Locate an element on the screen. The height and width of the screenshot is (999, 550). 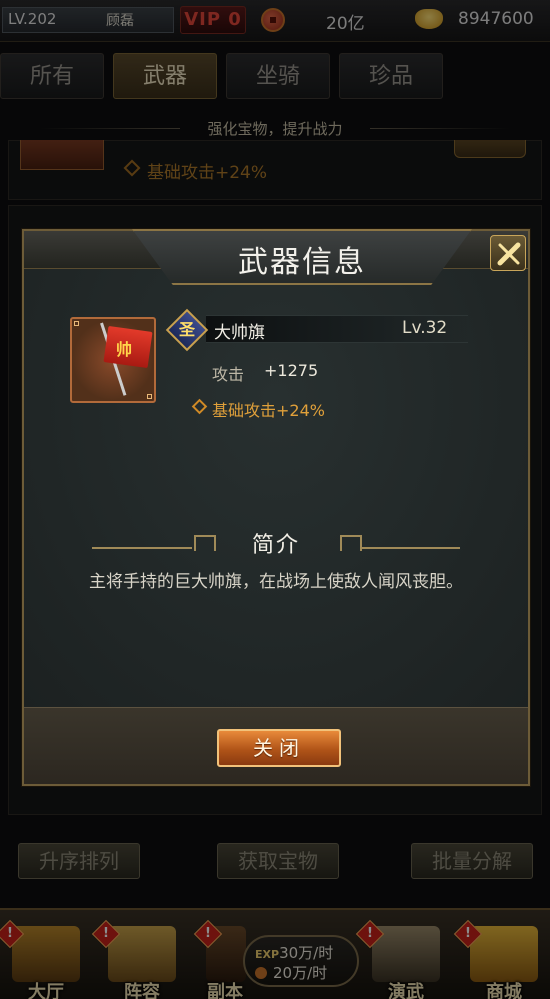
close-button: 关闭 is located at coordinates (279, 748).